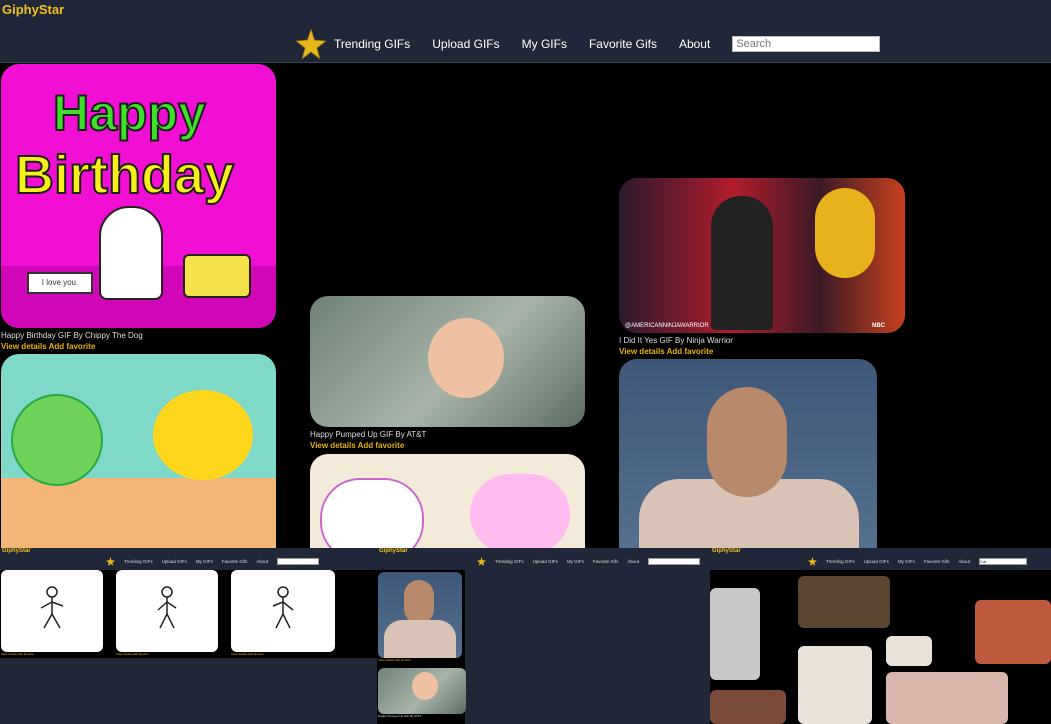 The width and height of the screenshot is (1051, 724). I want to click on nav-about: About, so click(694, 44).